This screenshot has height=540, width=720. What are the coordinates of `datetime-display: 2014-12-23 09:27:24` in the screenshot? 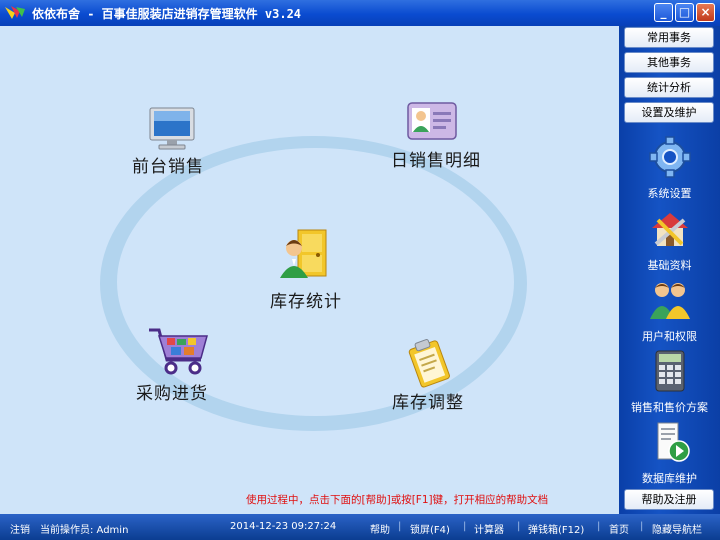 It's located at (283, 526).